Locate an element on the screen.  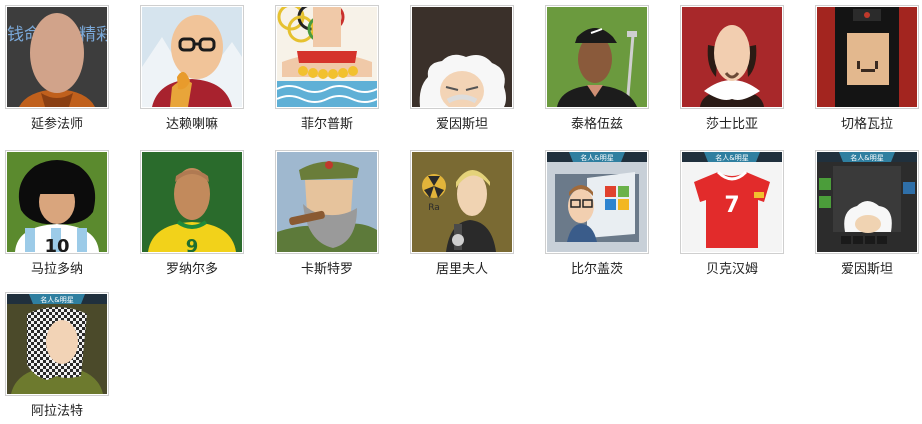
shakespeare-portrait-icon is located at coordinates (732, 57).